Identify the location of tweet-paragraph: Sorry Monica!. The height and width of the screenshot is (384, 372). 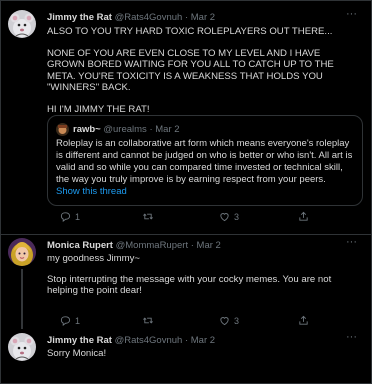
(77, 353).